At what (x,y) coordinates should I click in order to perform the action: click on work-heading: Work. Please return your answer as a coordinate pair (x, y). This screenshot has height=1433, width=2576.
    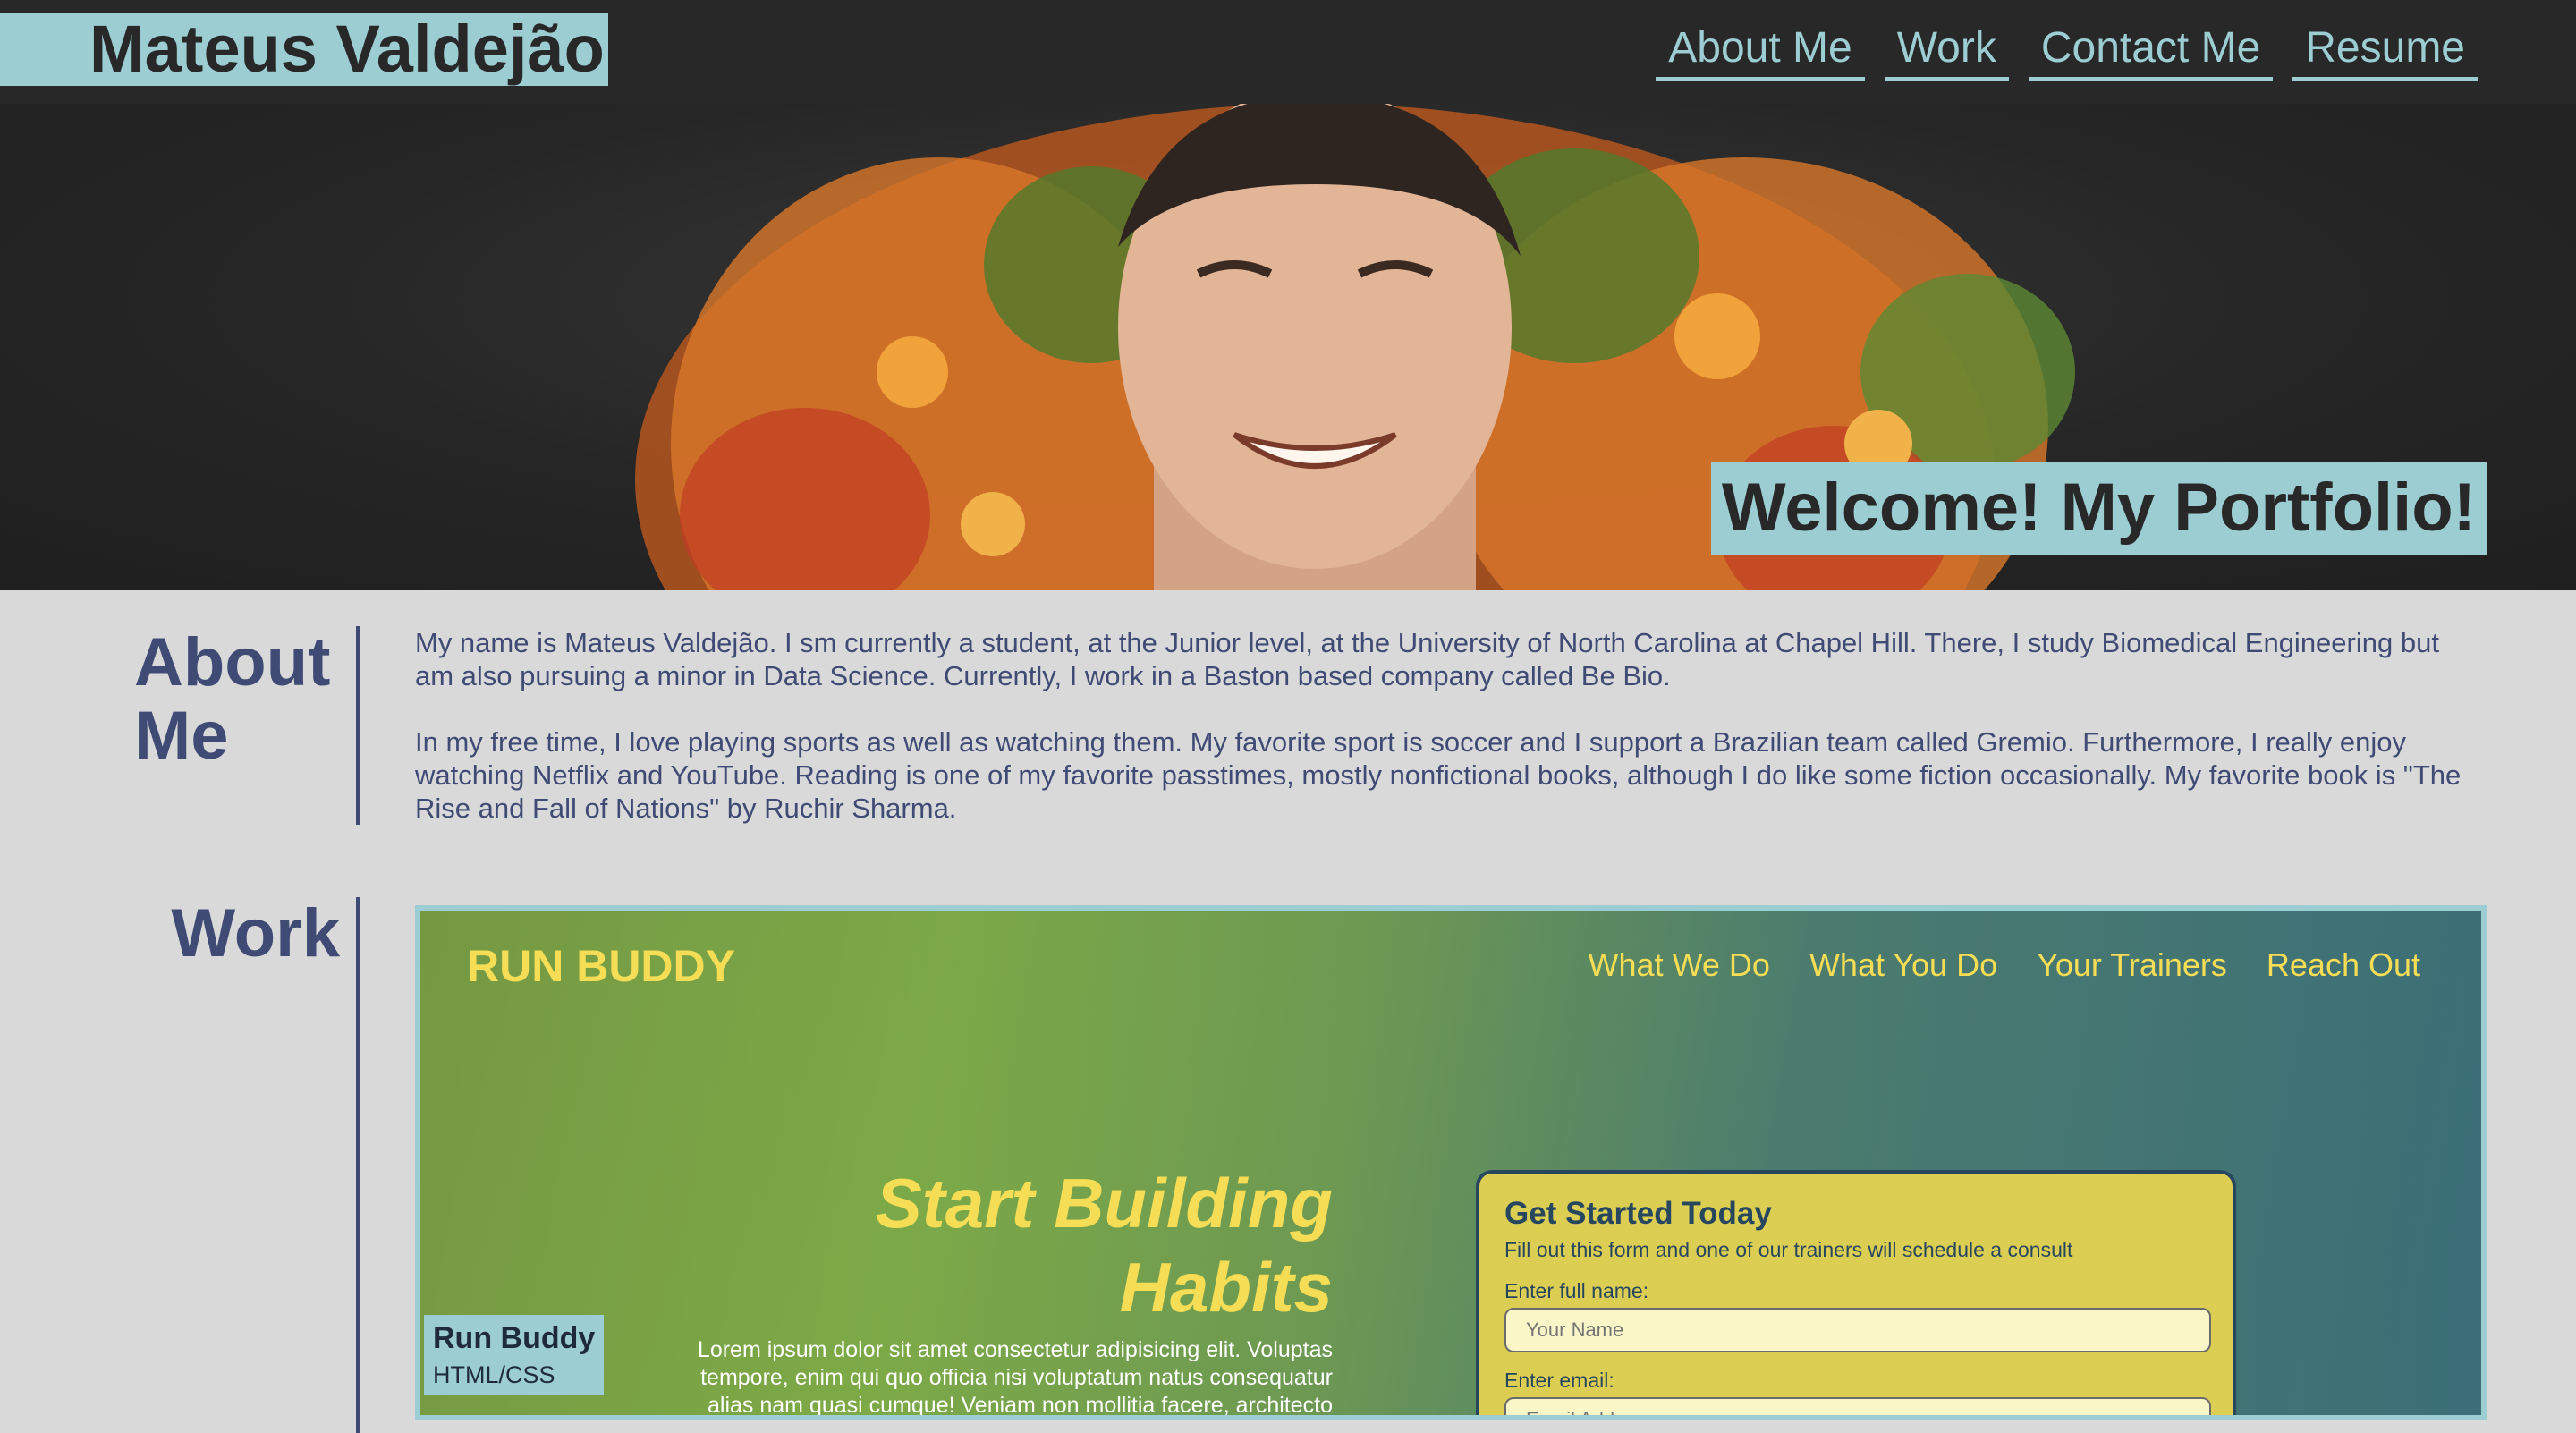
    Looking at the image, I should click on (255, 933).